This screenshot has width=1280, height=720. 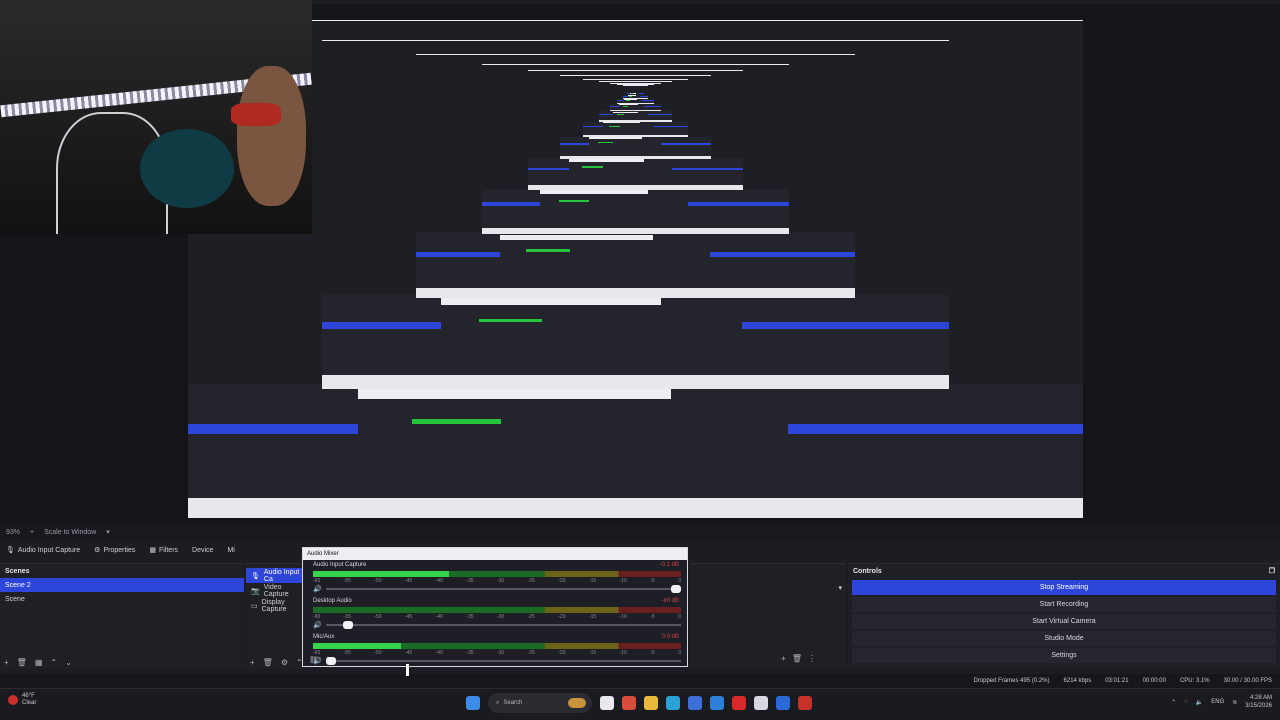 I want to click on mic-icon: 🎙, so click(x=10, y=550).